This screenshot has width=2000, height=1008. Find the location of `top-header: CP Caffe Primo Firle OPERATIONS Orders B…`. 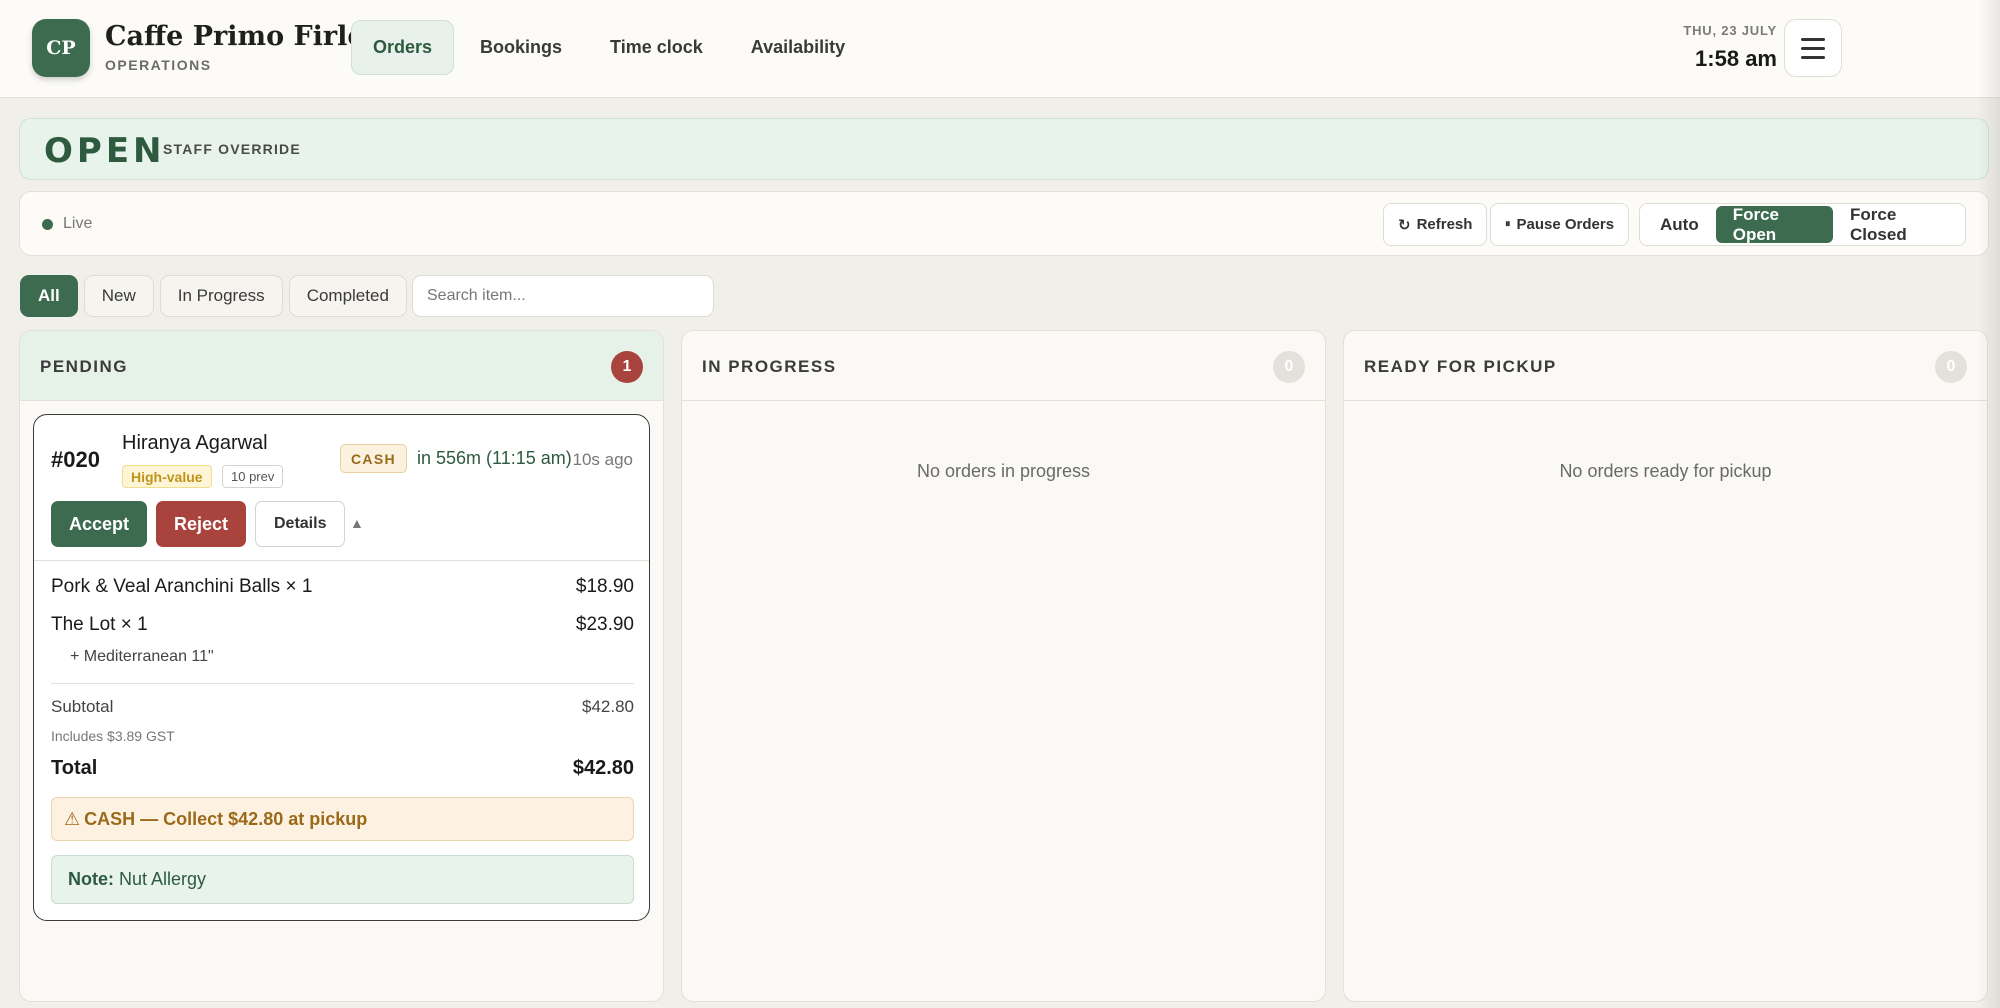

top-header: CP Caffe Primo Firle OPERATIONS Orders B… is located at coordinates (1000, 49).